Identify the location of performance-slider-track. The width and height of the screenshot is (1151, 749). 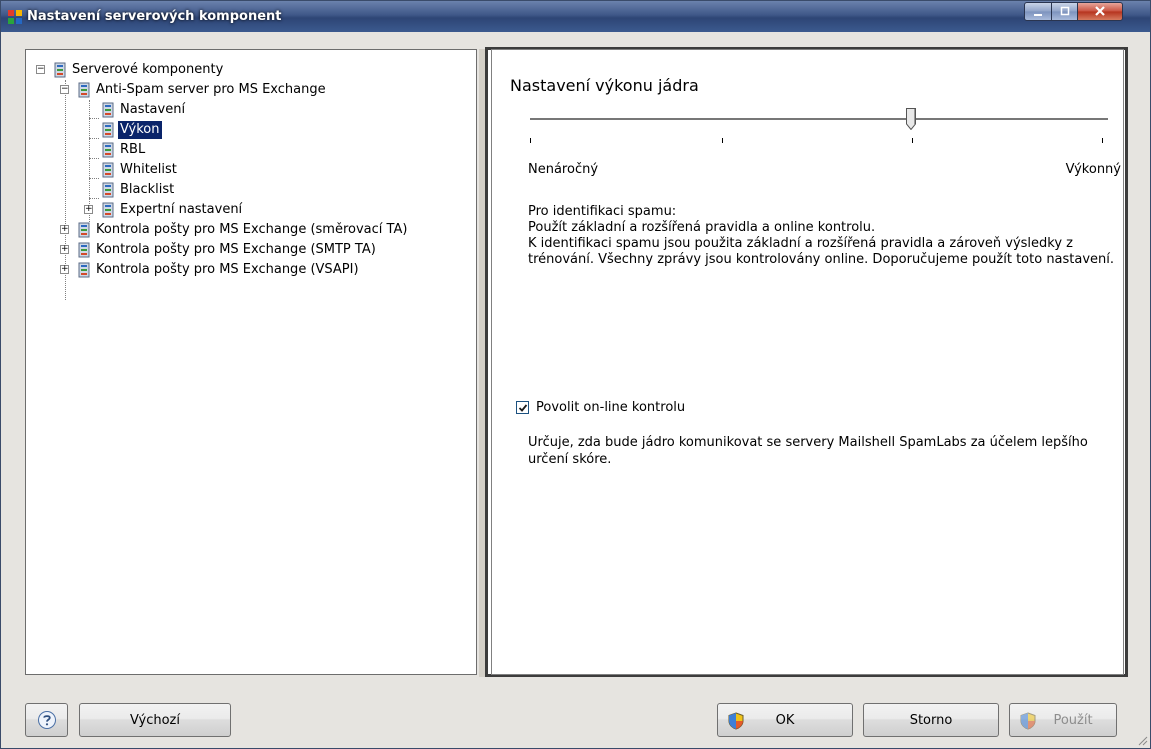
(819, 119).